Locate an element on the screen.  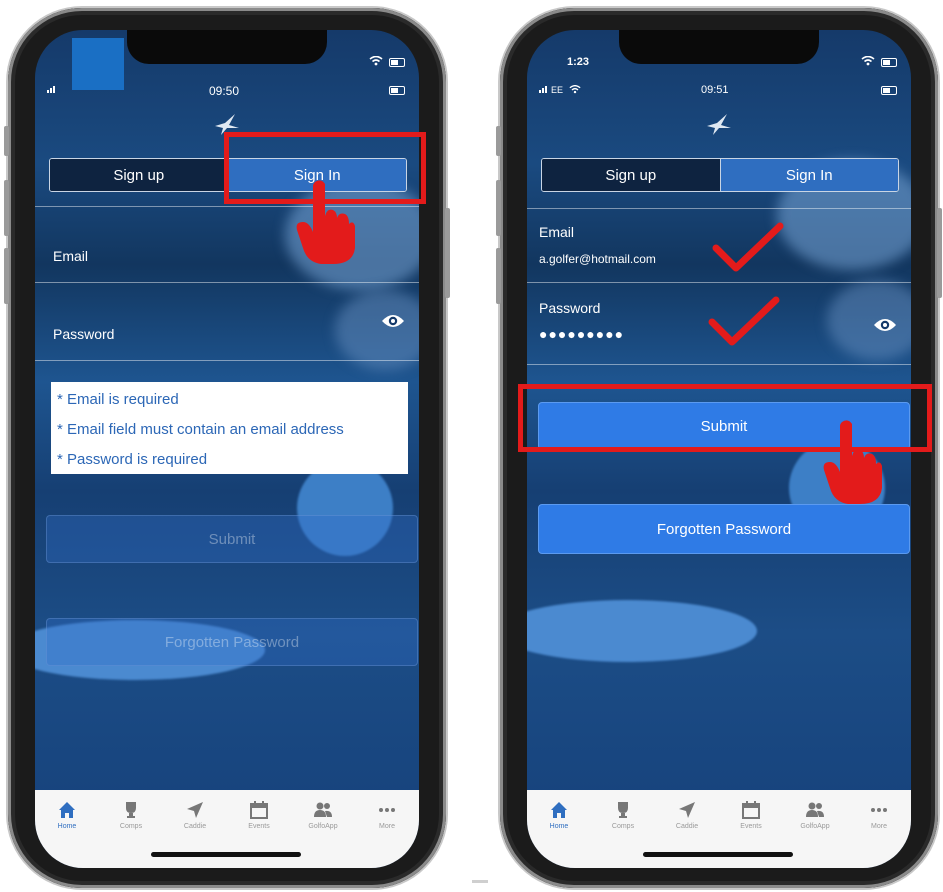
auth-segmented-control: Sign up Sign In is located at coordinates (720, 175).